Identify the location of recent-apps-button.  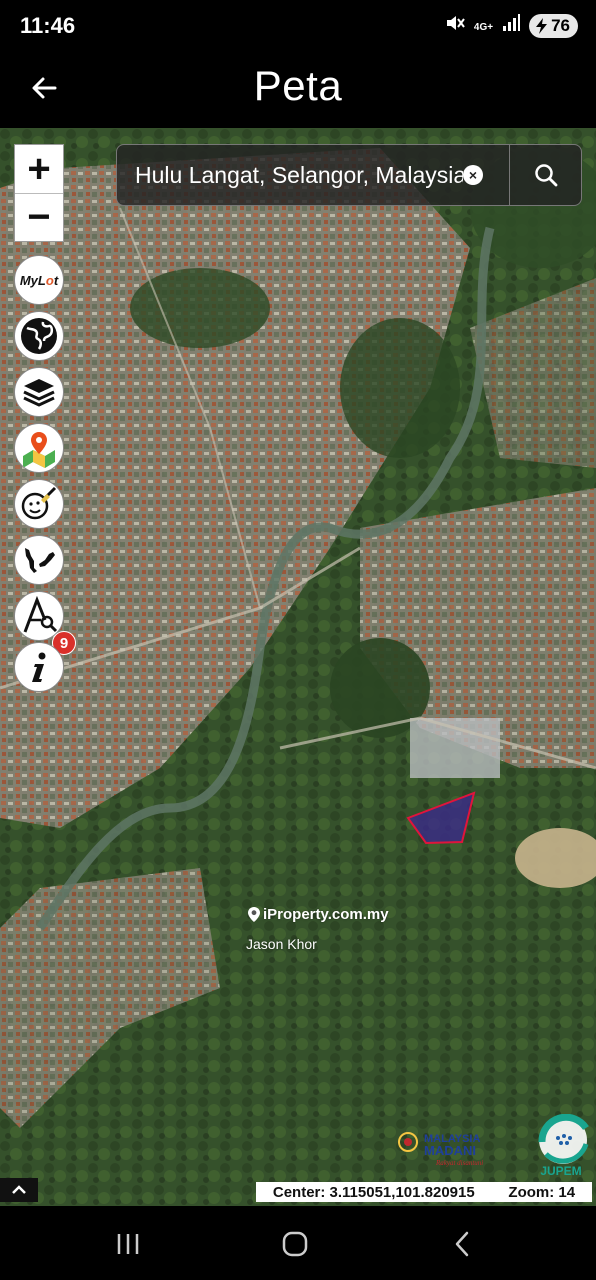
(128, 1244).